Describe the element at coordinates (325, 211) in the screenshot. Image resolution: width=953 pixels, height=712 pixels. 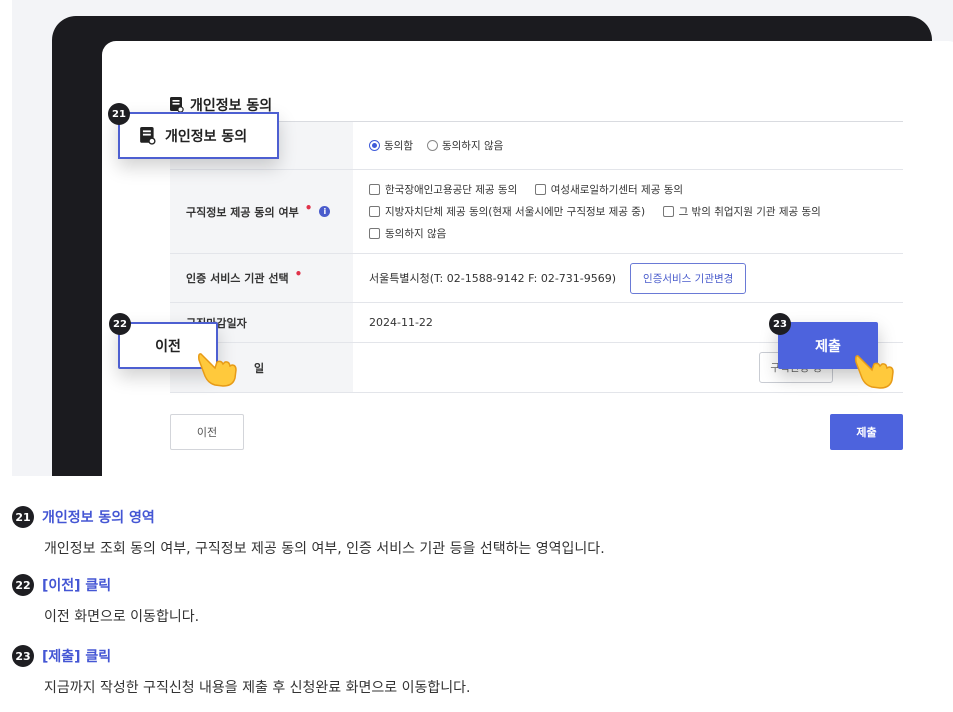
I see `info-icon: i` at that location.